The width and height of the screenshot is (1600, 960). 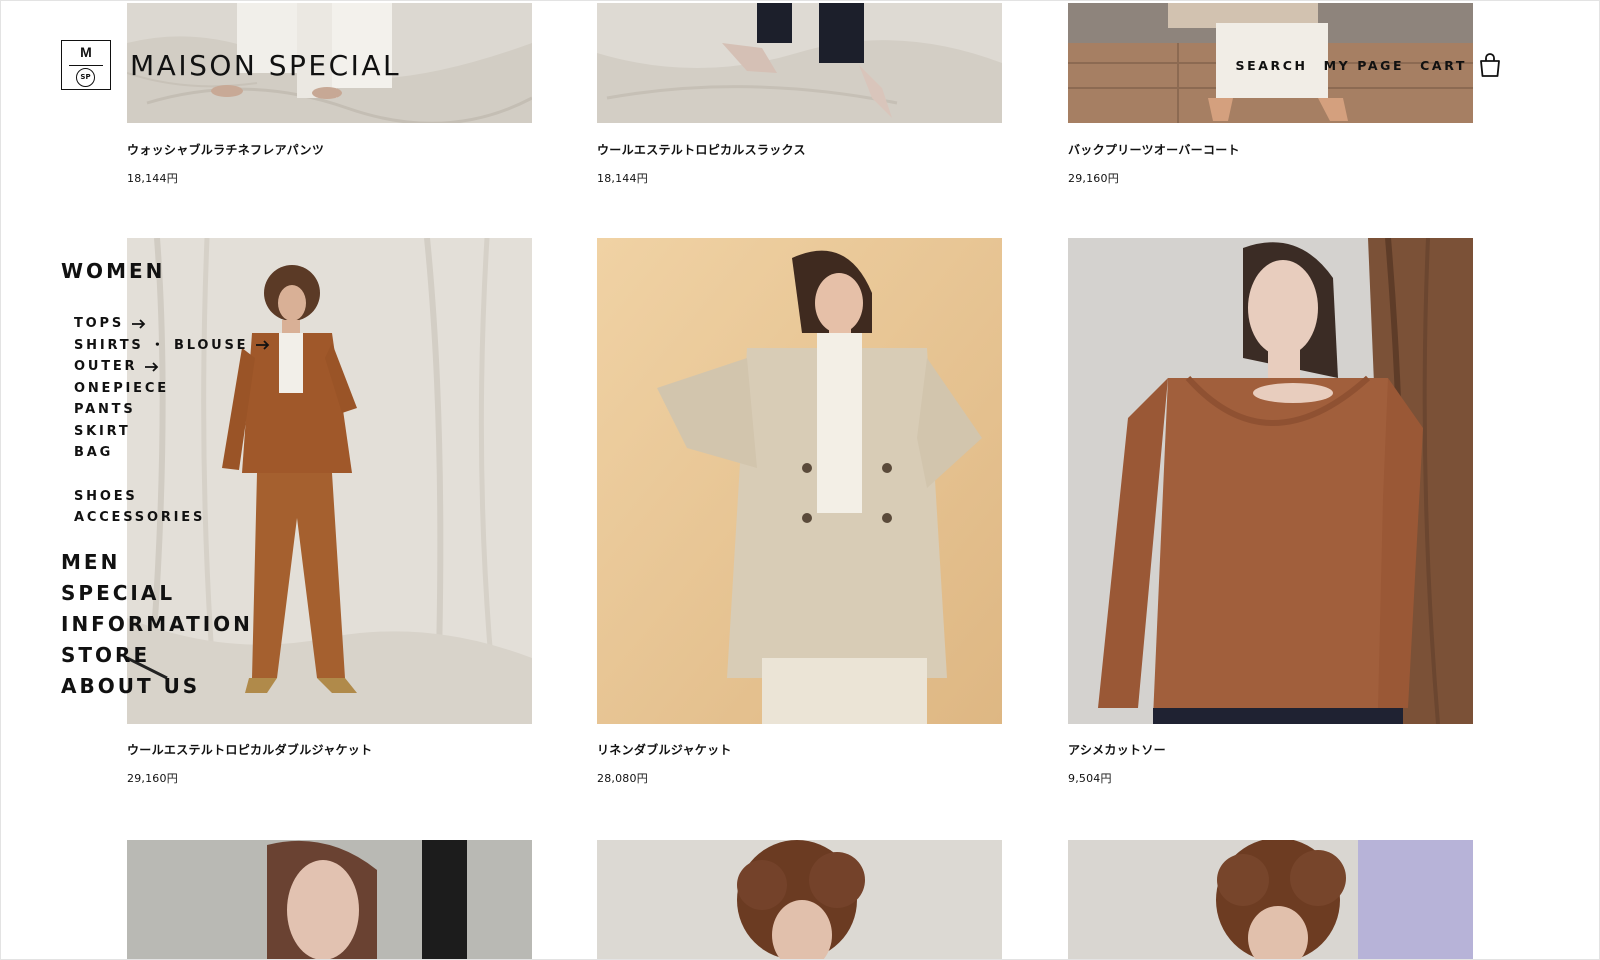 What do you see at coordinates (172, 367) in the screenshot?
I see `subnav-item-outer: OUTER` at bounding box center [172, 367].